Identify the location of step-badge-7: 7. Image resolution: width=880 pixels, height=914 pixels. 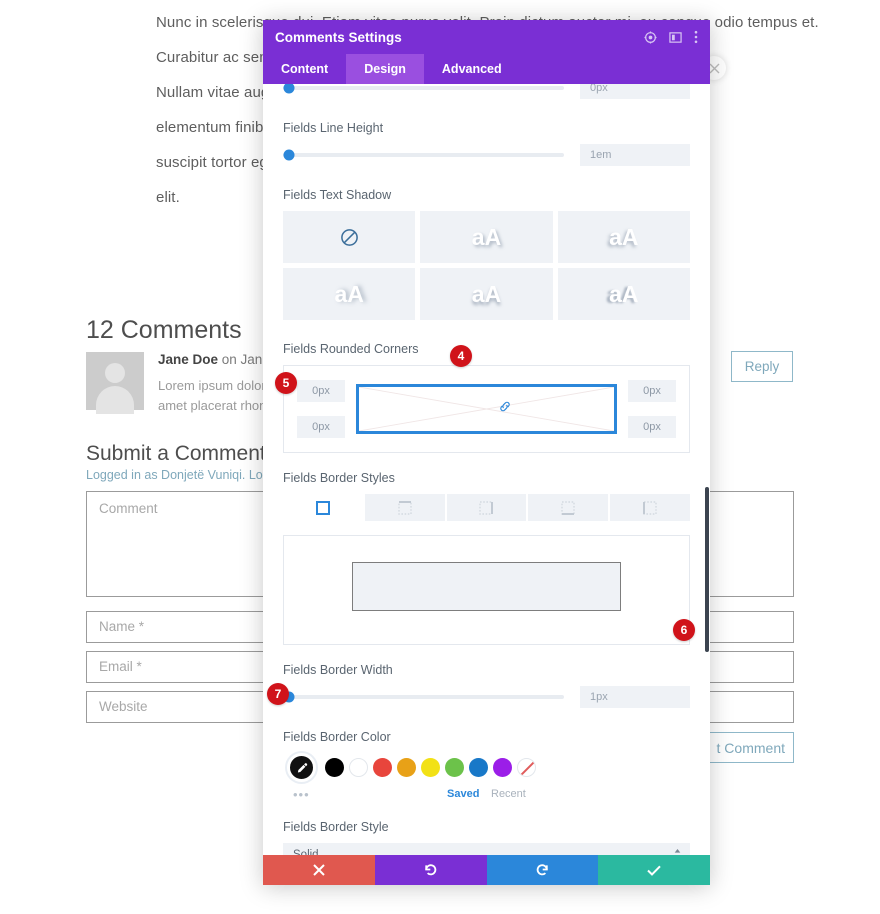
(278, 694).